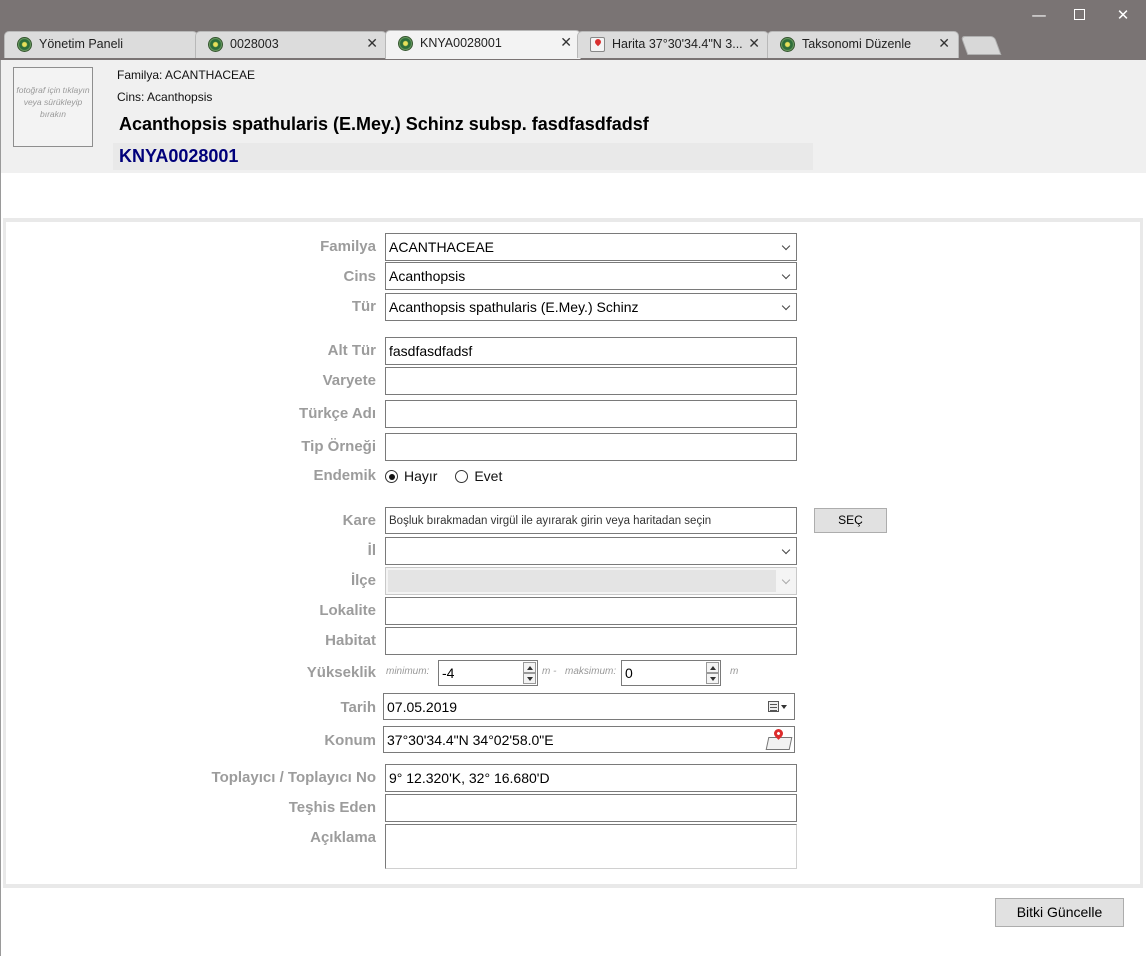  I want to click on tab-knya0028001: KNYA0028001 ✕, so click(483, 44).